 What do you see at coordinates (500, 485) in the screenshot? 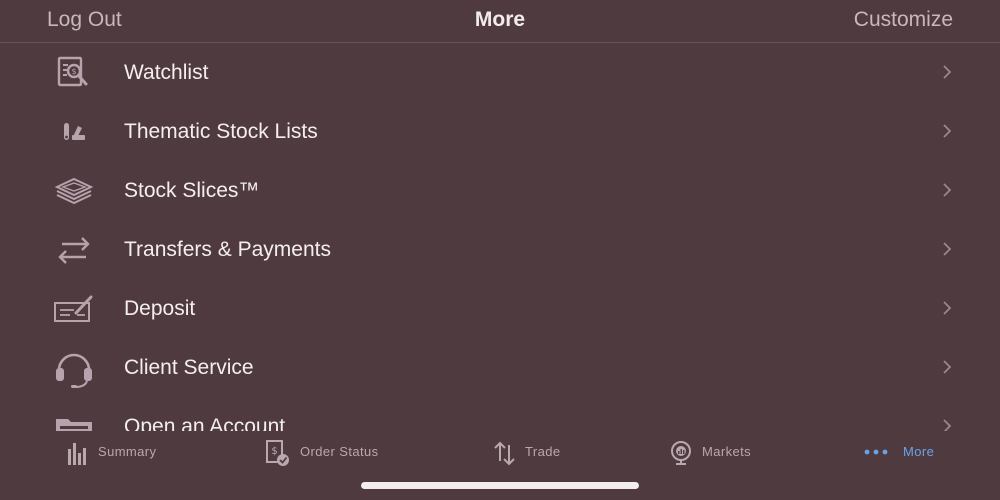
I see `home-indicator` at bounding box center [500, 485].